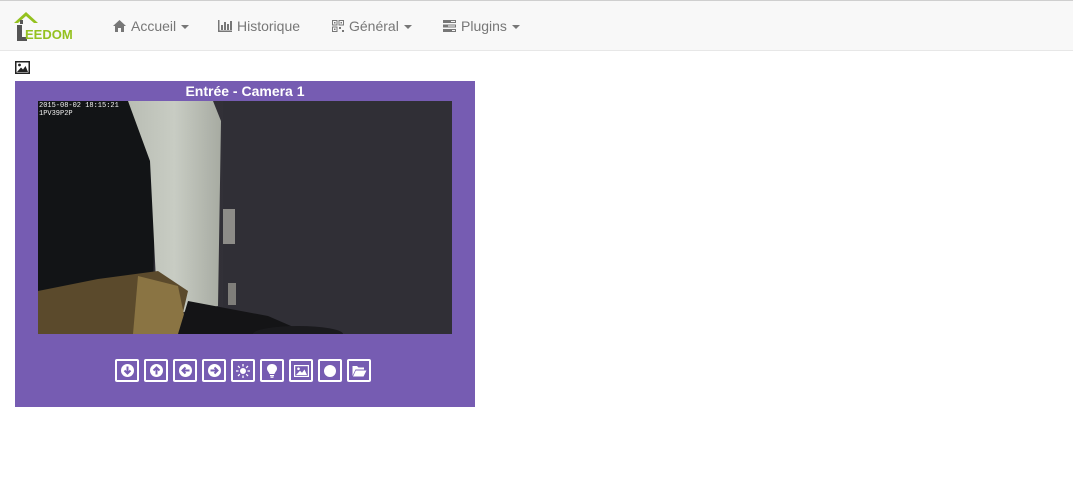  I want to click on arrow-left-icon, so click(185, 370).